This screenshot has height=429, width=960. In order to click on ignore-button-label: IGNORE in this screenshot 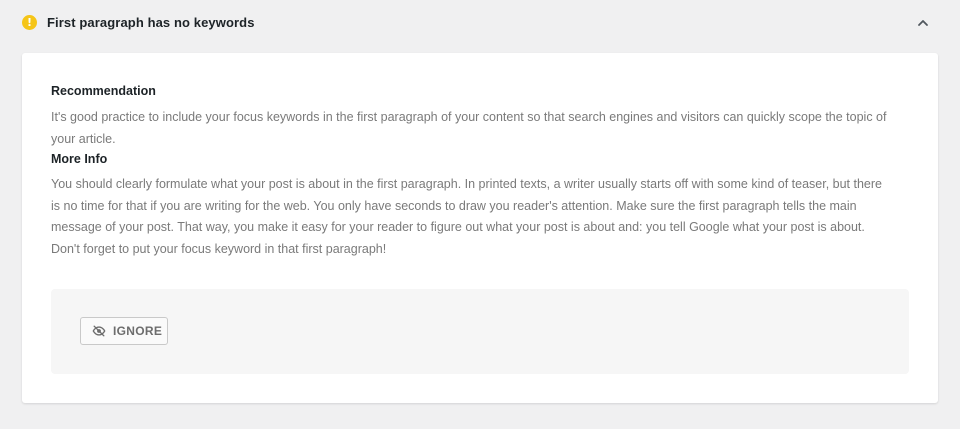, I will do `click(138, 331)`.